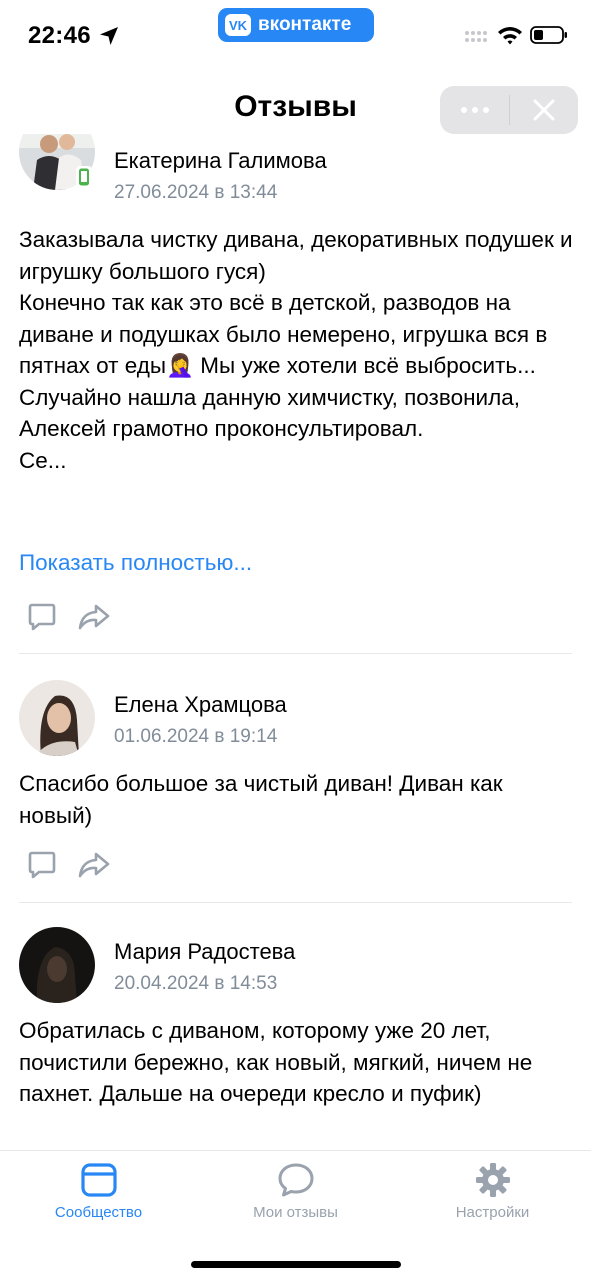  I want to click on community-icon, so click(99, 1180).